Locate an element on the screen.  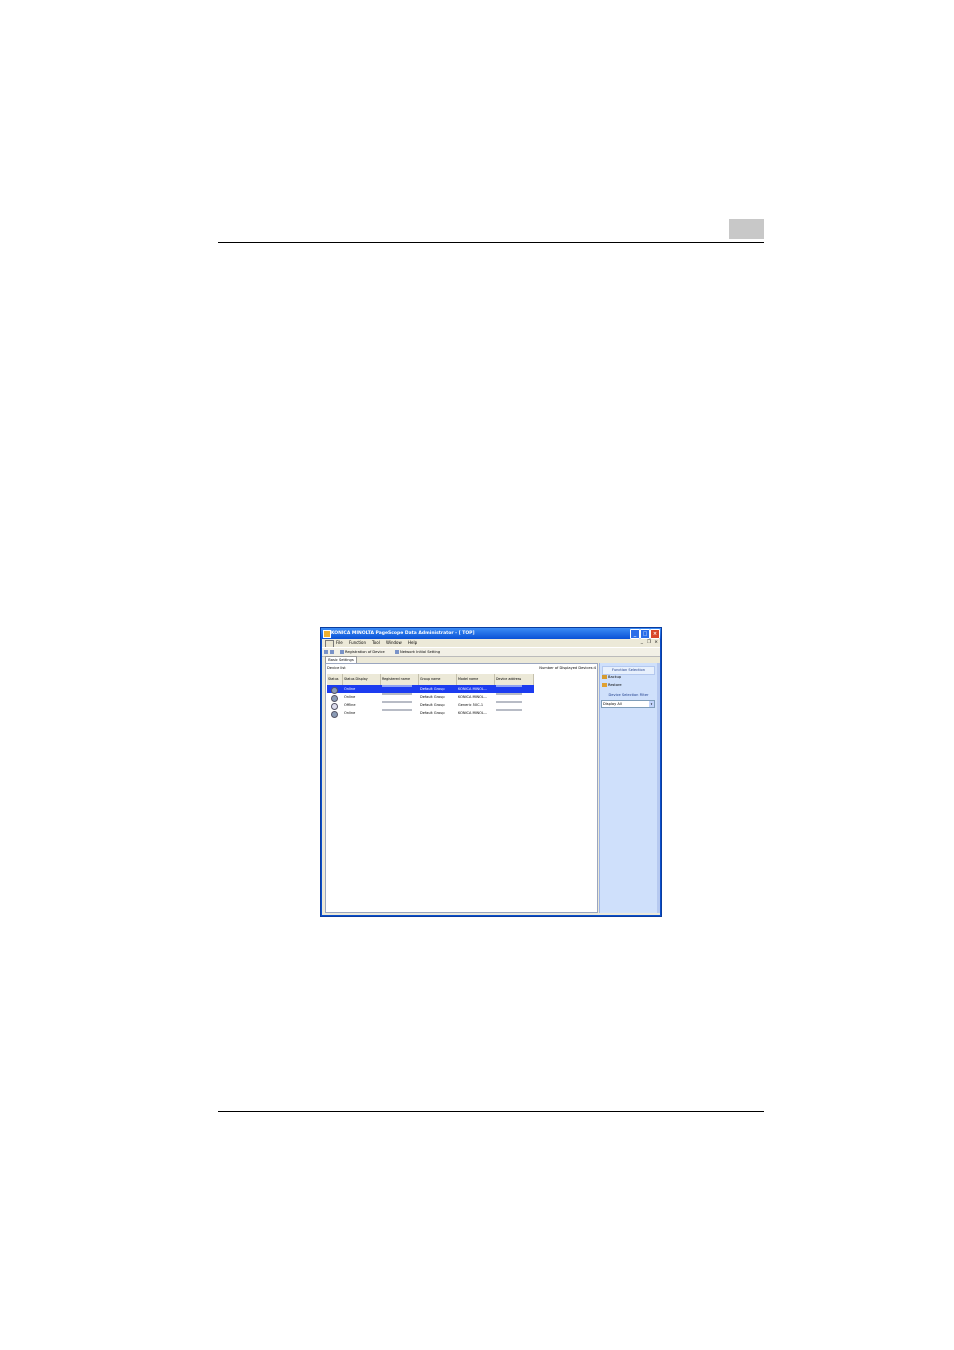
column-header-status: Status is located at coordinates (335, 679).